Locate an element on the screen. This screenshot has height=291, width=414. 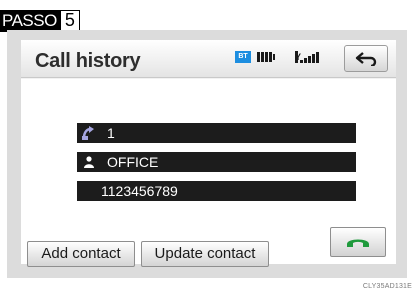
phone-arrow-icon is located at coordinates (89, 133).